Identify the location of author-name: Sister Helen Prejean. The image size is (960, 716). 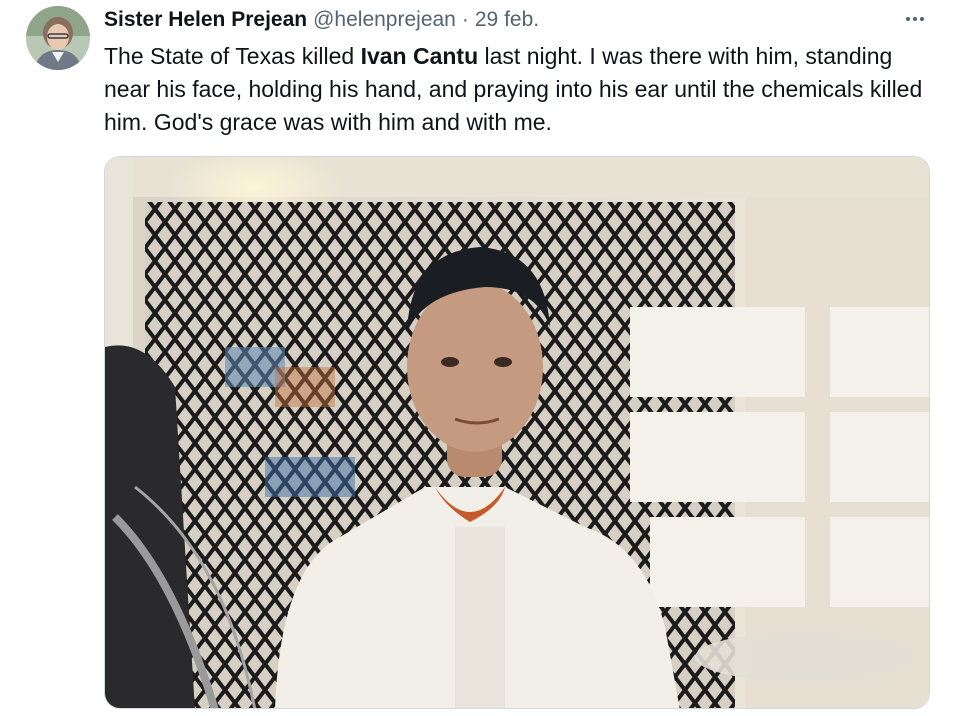
(205, 20).